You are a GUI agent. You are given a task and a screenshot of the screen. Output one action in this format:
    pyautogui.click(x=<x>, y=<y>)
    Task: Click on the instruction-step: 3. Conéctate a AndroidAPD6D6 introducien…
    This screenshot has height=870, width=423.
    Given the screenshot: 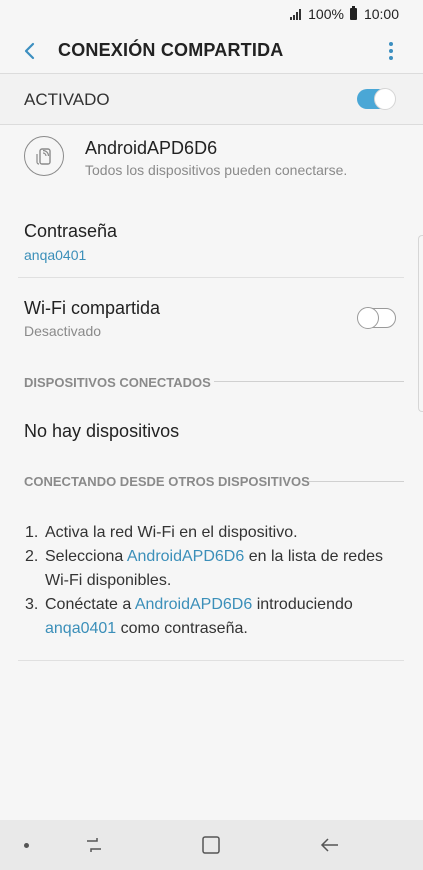 What is the action you would take?
    pyautogui.click(x=189, y=616)
    